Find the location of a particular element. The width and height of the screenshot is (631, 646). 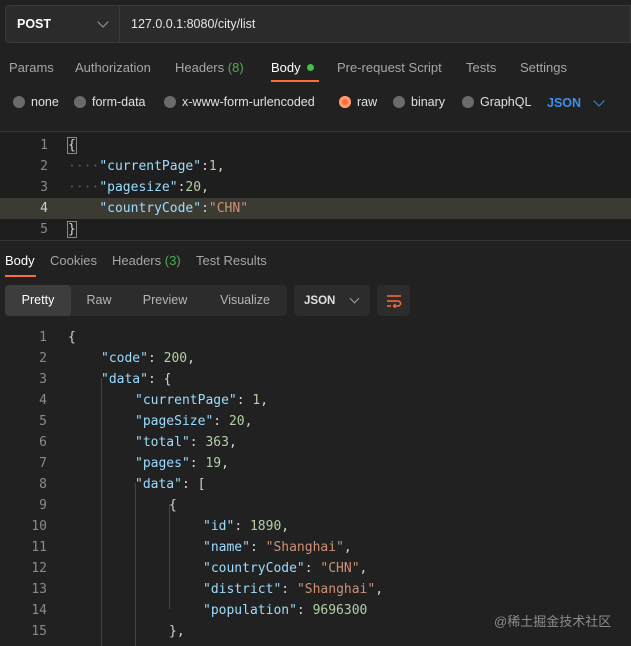

body-format-label: JSON is located at coordinates (564, 103).